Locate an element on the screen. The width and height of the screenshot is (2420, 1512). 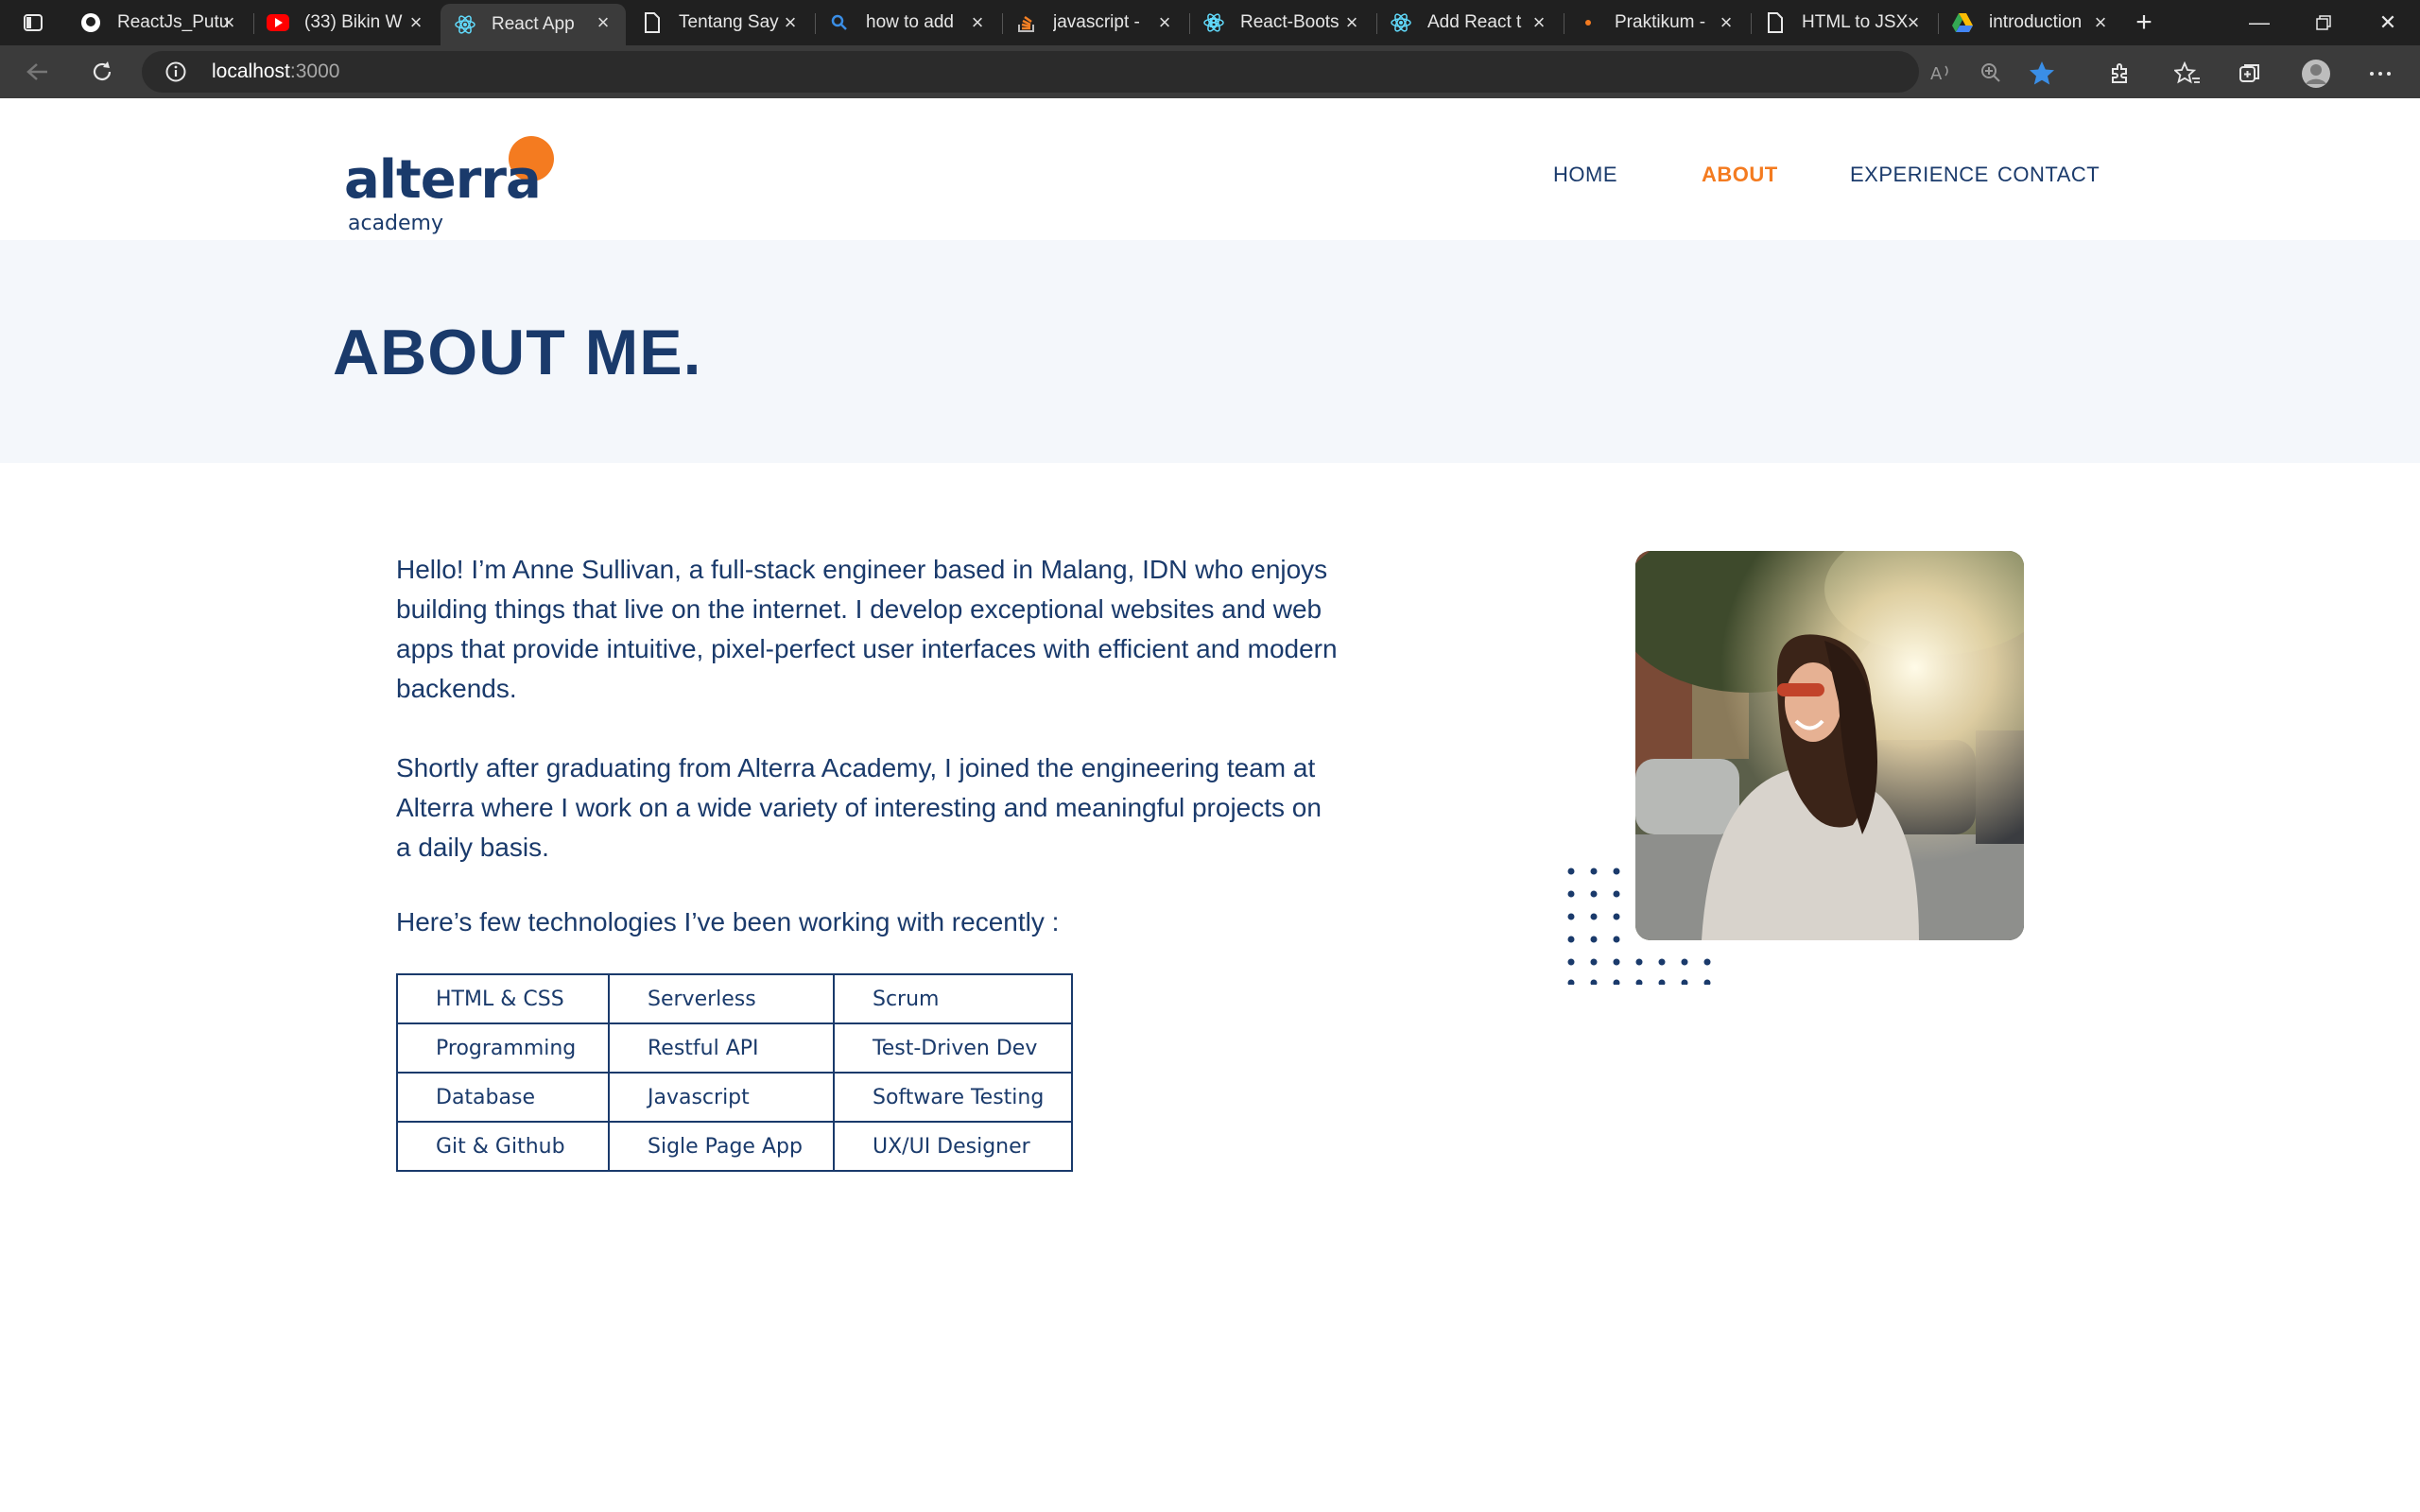
logo-word: alterra is located at coordinates (443, 180).